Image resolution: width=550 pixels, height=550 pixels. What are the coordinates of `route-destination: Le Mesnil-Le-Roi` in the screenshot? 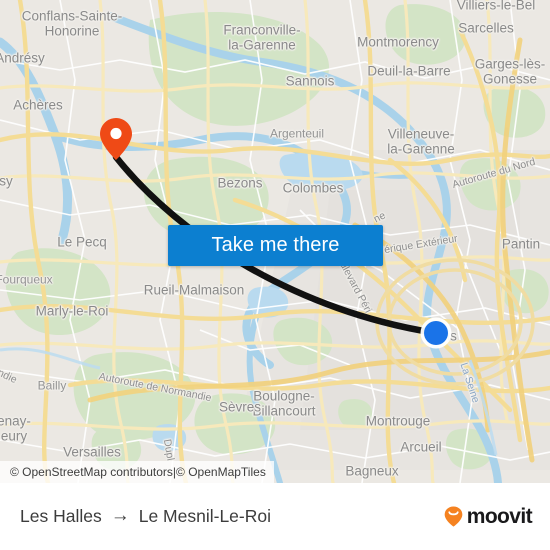 It's located at (204, 516).